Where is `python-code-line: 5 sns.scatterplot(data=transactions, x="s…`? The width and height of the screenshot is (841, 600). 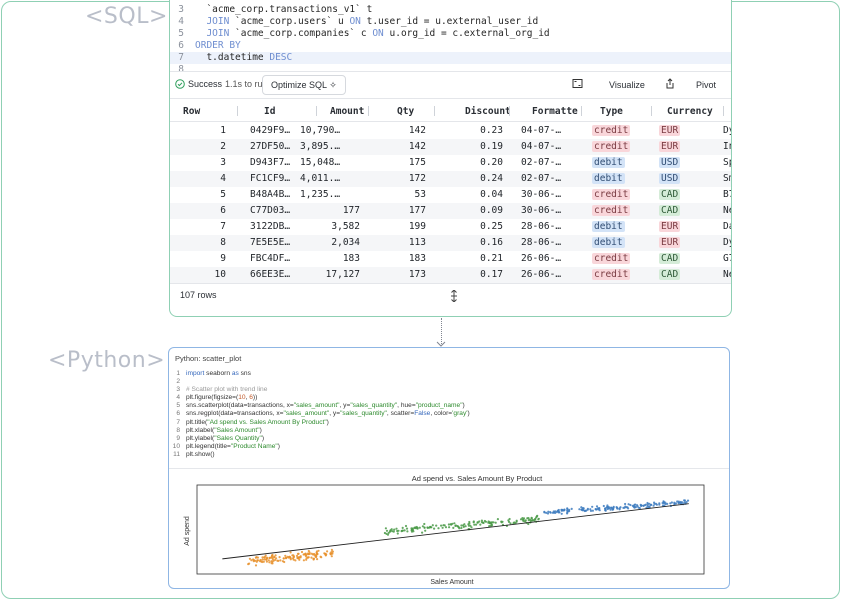
python-code-line: 5 sns.scatterplot(data=transactions, x="s… is located at coordinates (449, 406).